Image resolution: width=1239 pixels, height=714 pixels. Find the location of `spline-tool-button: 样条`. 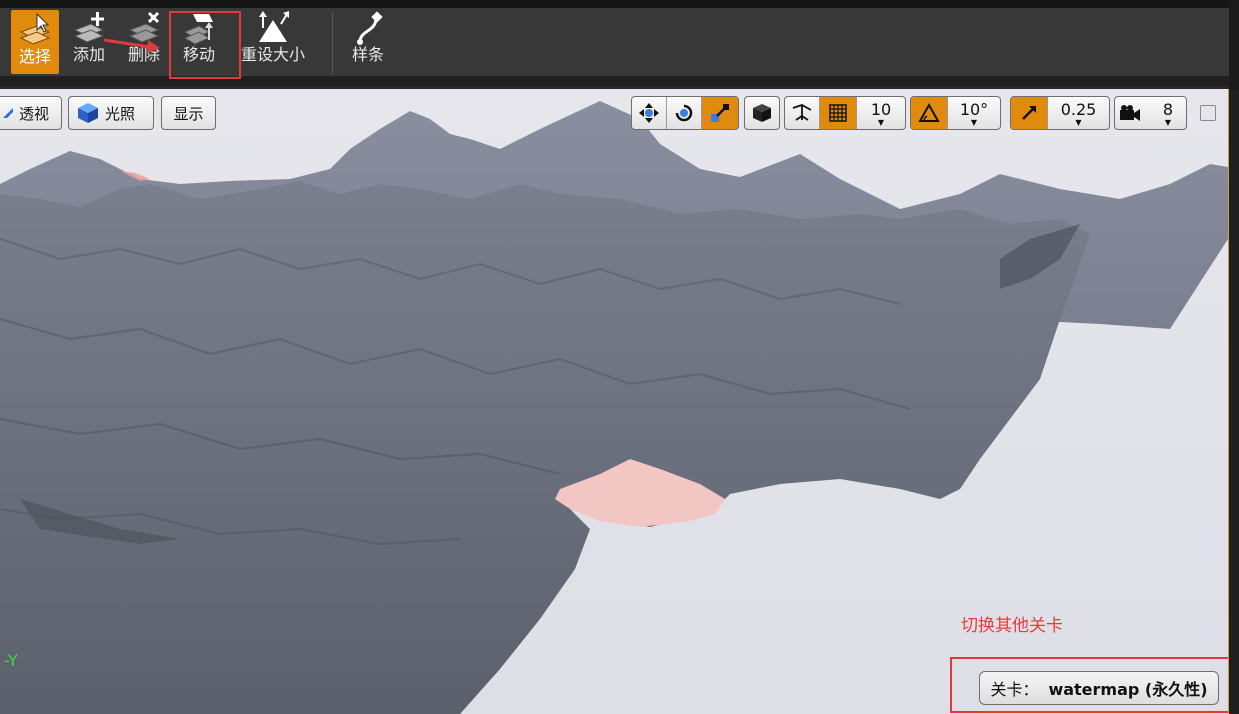

spline-tool-button: 样条 is located at coordinates (368, 42).